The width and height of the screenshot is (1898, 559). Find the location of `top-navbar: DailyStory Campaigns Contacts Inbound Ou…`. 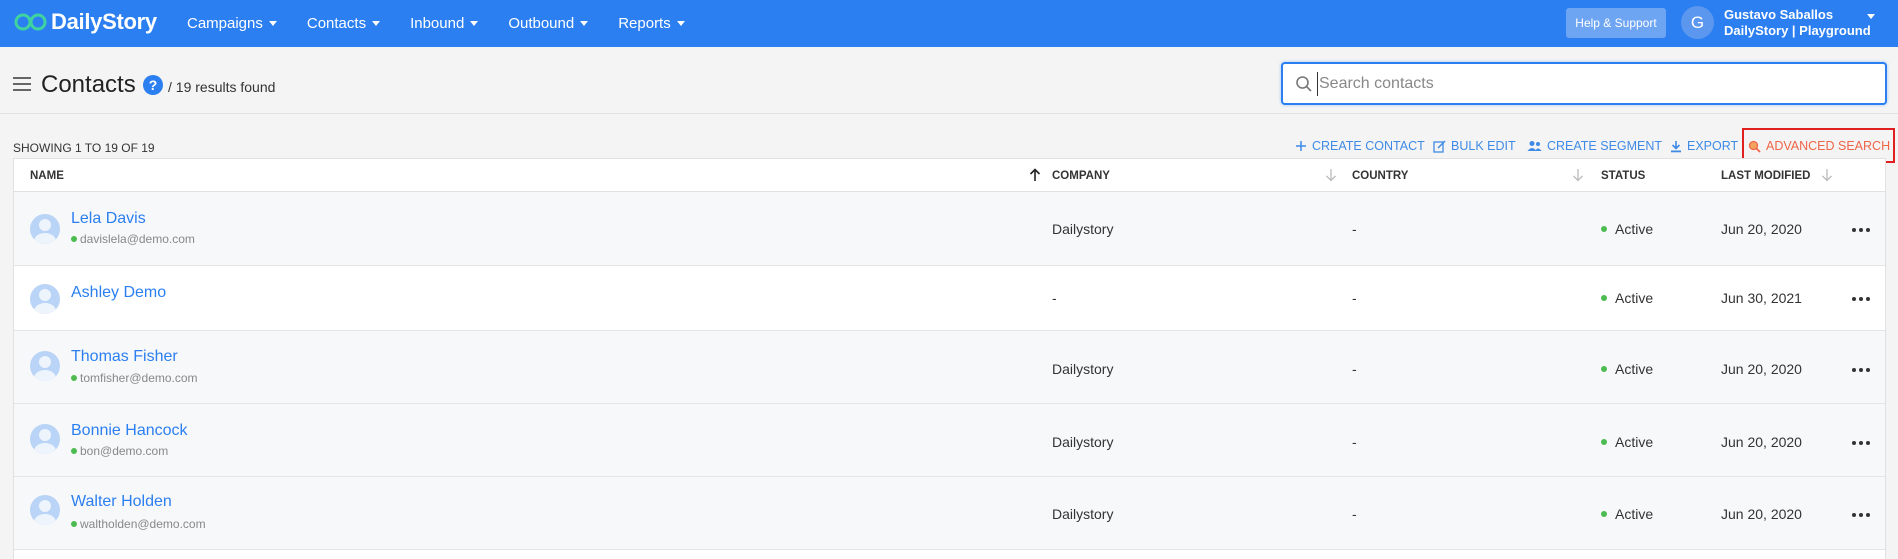

top-navbar: DailyStory Campaigns Contacts Inbound Ou… is located at coordinates (949, 23).